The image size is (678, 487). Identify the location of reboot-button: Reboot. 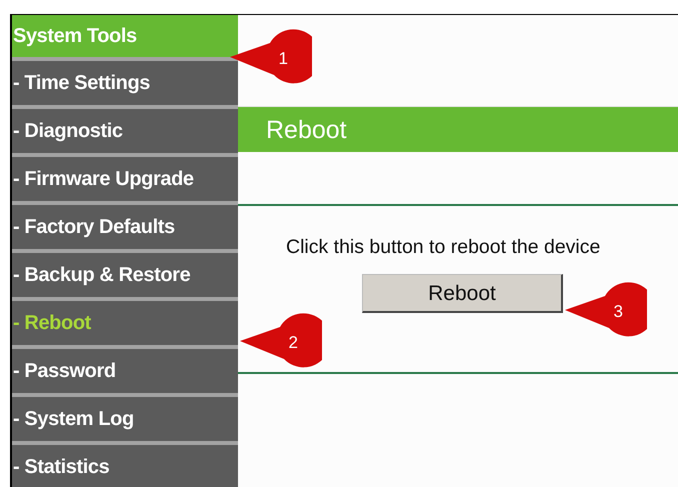
(462, 294).